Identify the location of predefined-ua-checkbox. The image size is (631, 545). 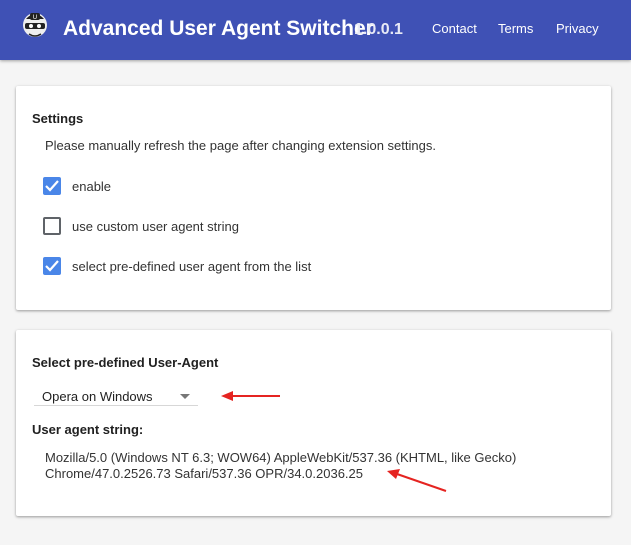
(52, 266).